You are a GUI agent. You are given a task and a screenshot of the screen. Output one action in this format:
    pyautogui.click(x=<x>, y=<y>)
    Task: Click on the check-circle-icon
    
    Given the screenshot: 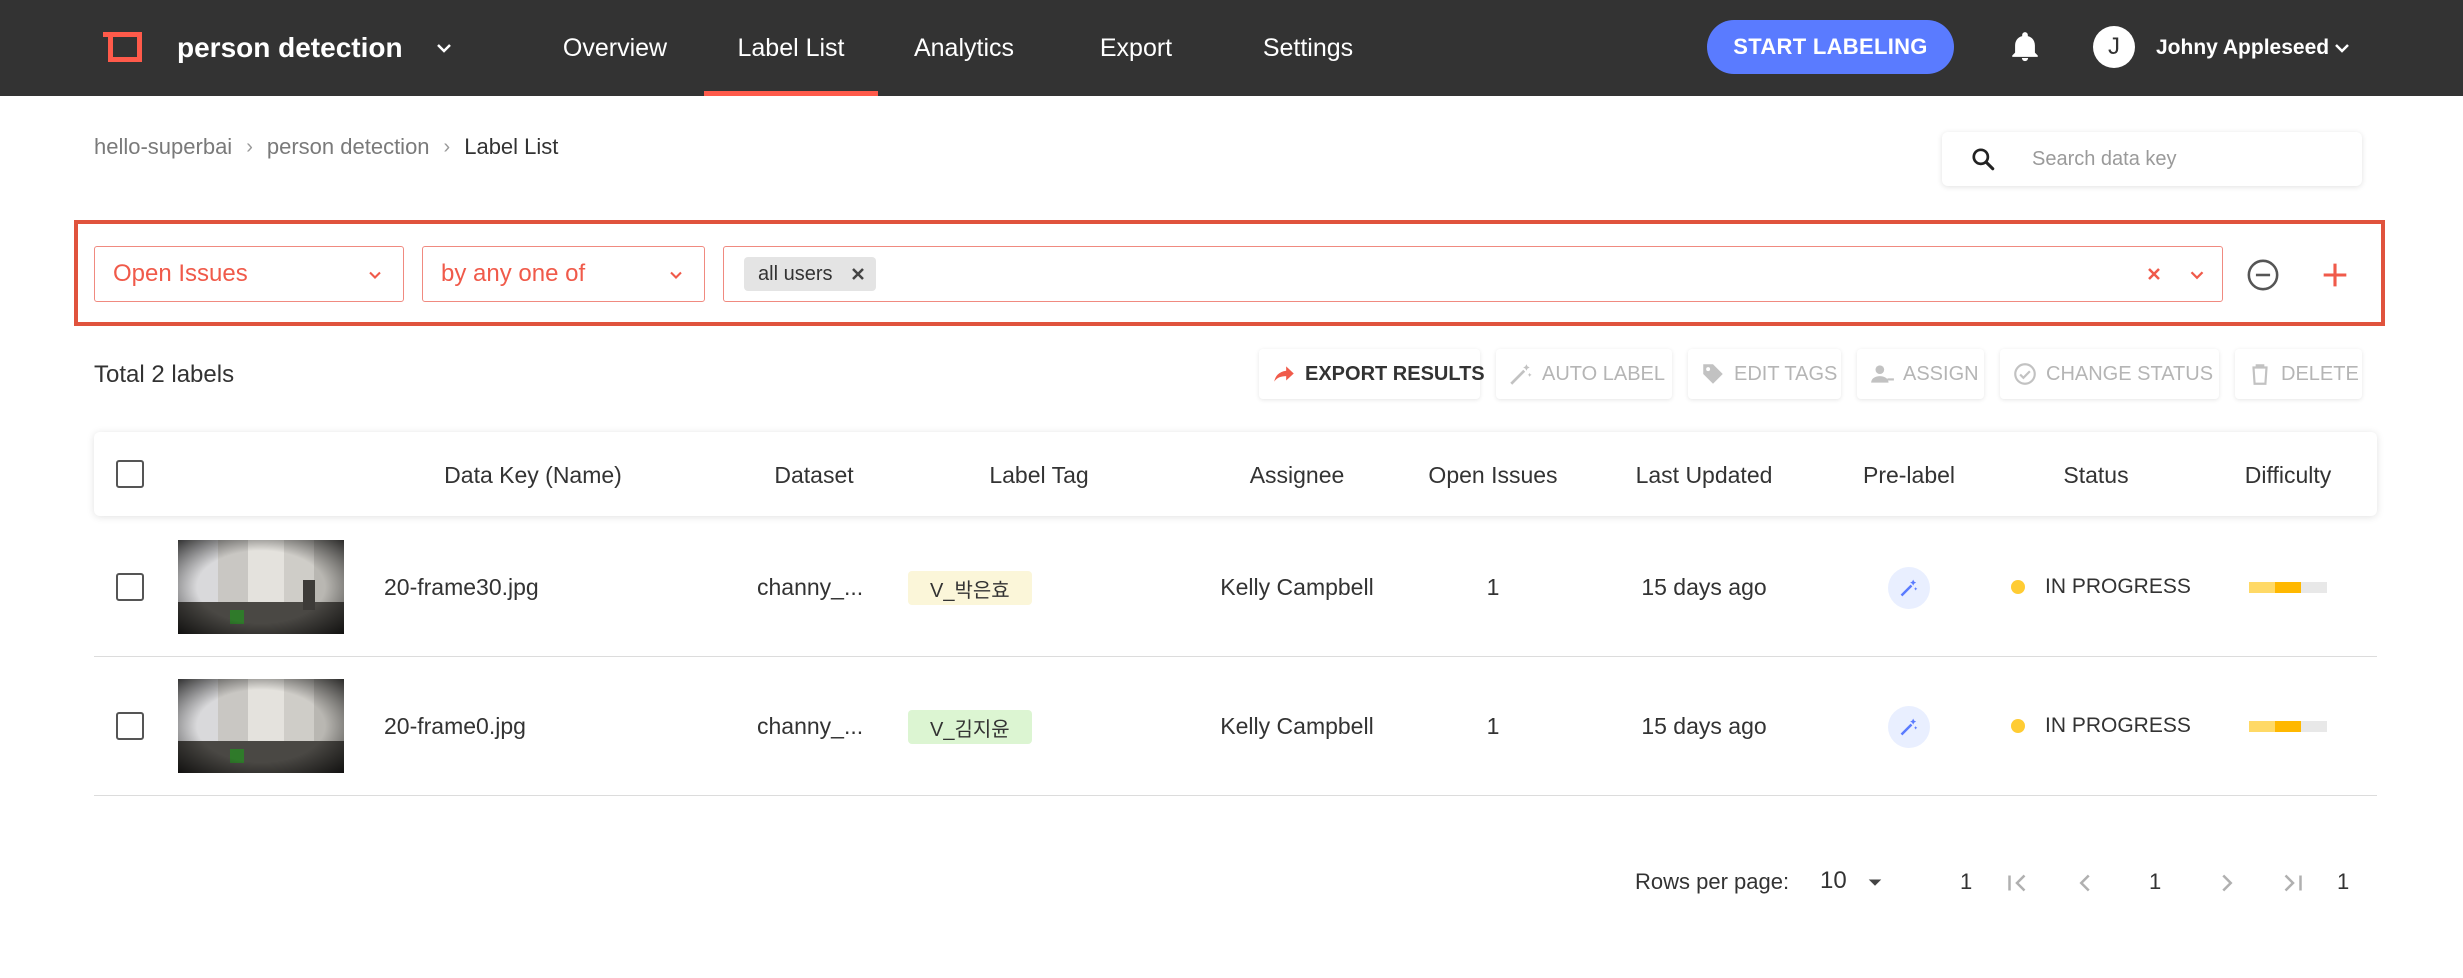 What is the action you would take?
    pyautogui.click(x=2025, y=374)
    